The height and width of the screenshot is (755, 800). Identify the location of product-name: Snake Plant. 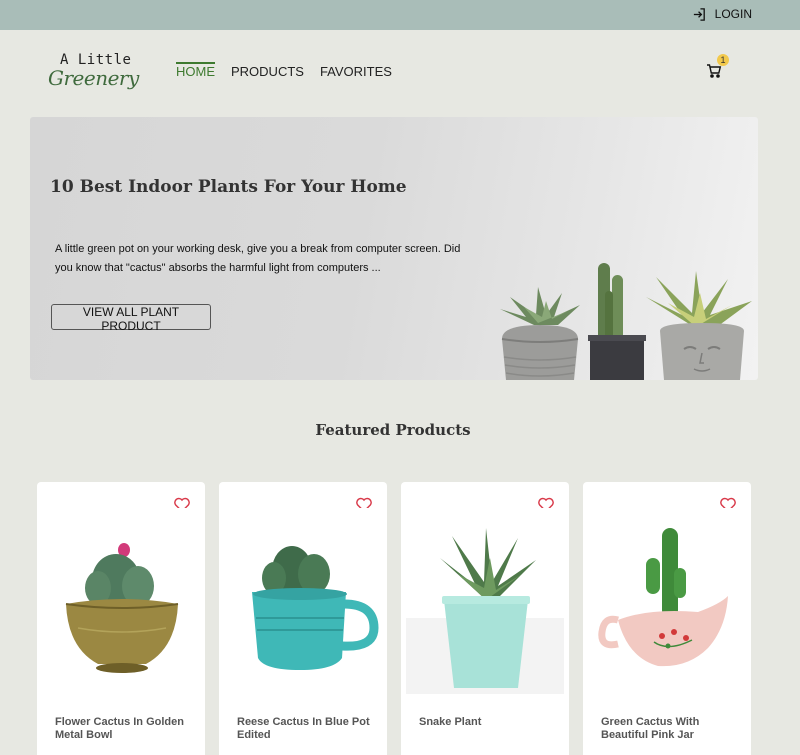
(486, 722).